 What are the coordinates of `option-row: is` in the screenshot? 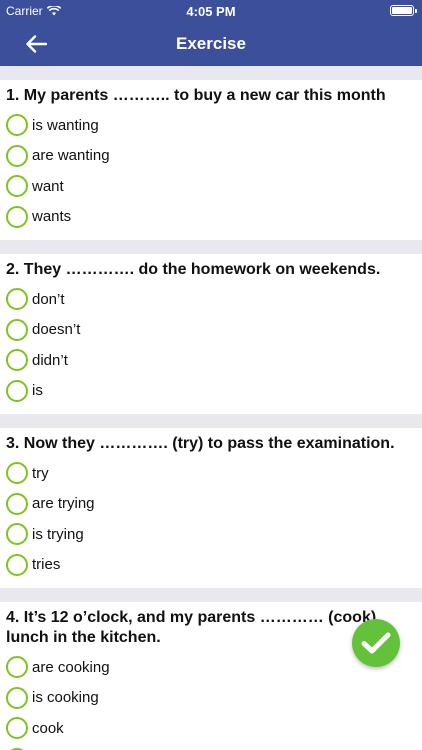 It's located at (211, 391).